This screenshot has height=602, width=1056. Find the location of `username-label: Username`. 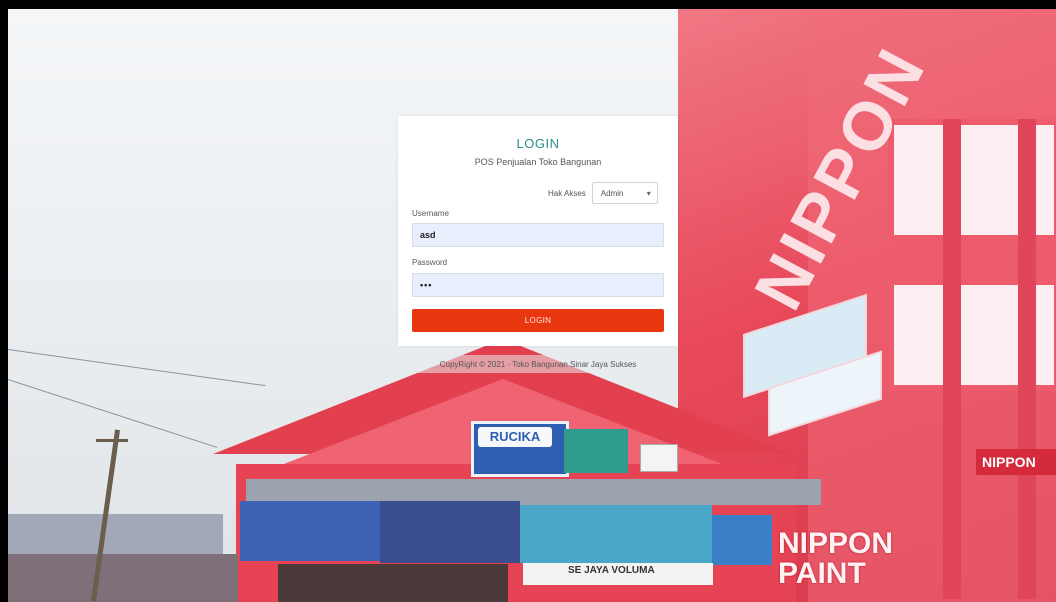

username-label: Username is located at coordinates (430, 213).